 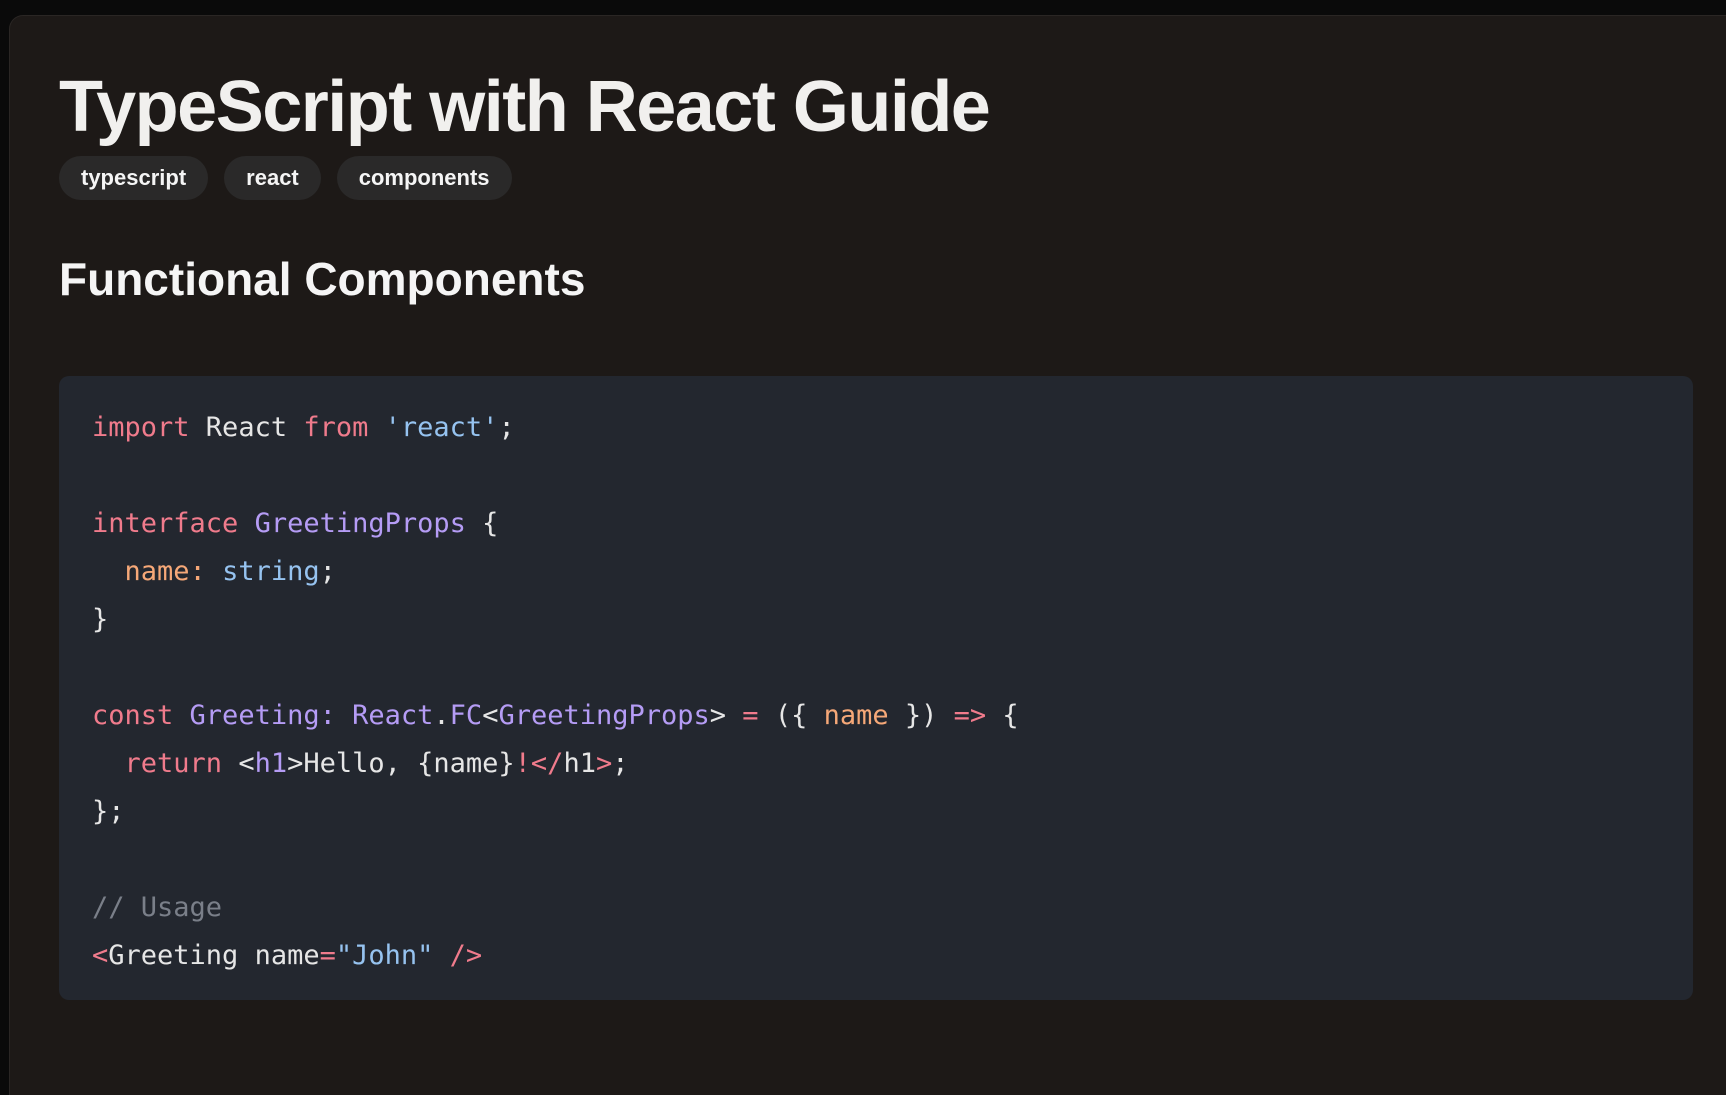 I want to click on tag-components: components, so click(x=424, y=178).